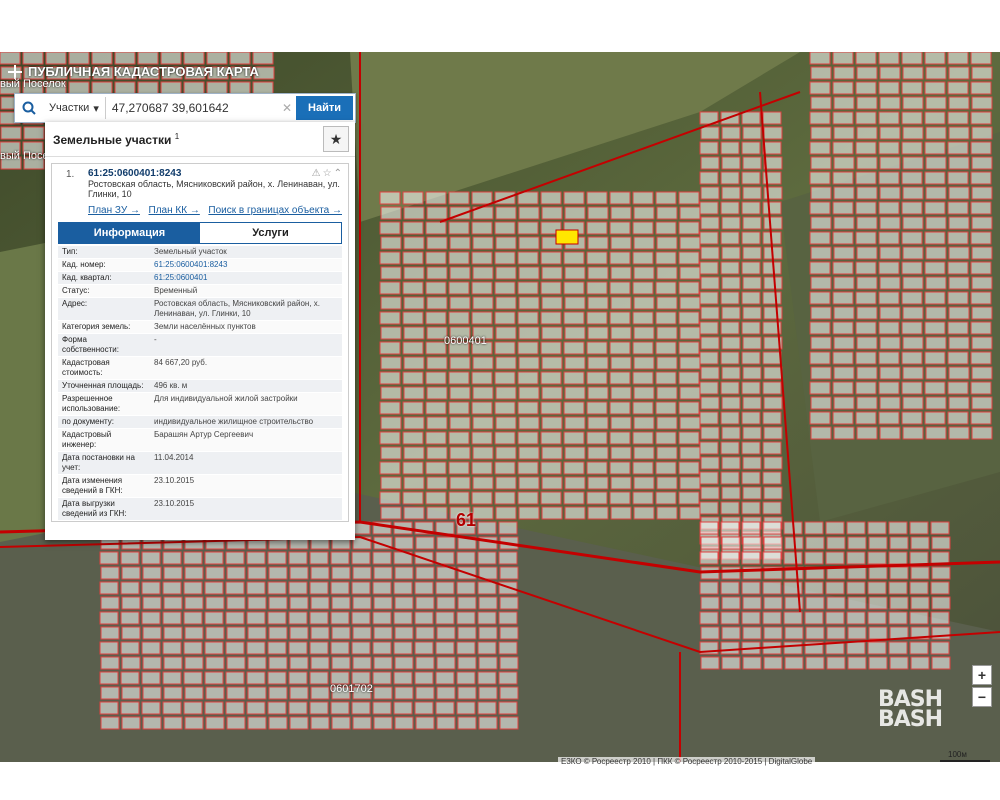  What do you see at coordinates (287, 108) in the screenshot?
I see `close-icon: ✕` at bounding box center [287, 108].